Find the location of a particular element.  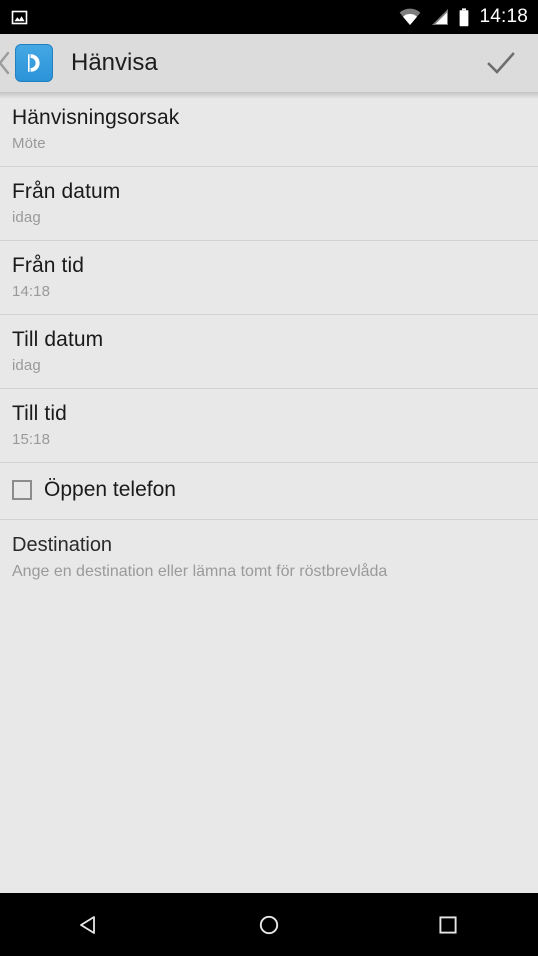

list-item-title: Hänvisningsorsak is located at coordinates (96, 117).